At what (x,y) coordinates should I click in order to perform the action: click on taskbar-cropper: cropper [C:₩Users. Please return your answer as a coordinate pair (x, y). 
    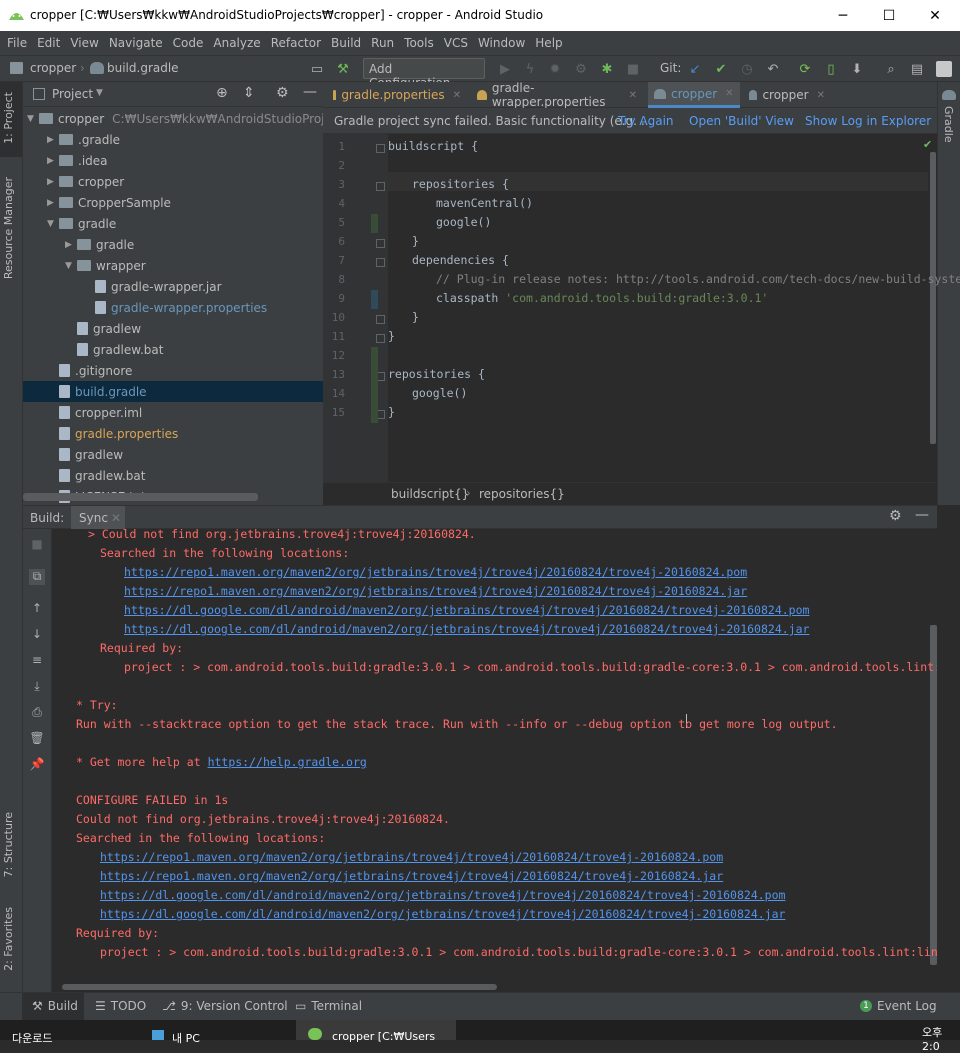
    Looking at the image, I should click on (383, 1036).